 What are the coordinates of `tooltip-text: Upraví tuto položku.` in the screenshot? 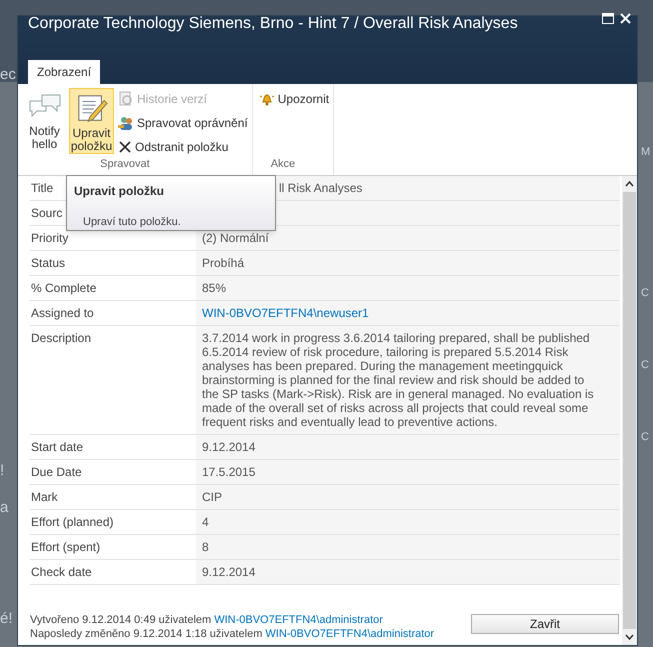 It's located at (132, 222).